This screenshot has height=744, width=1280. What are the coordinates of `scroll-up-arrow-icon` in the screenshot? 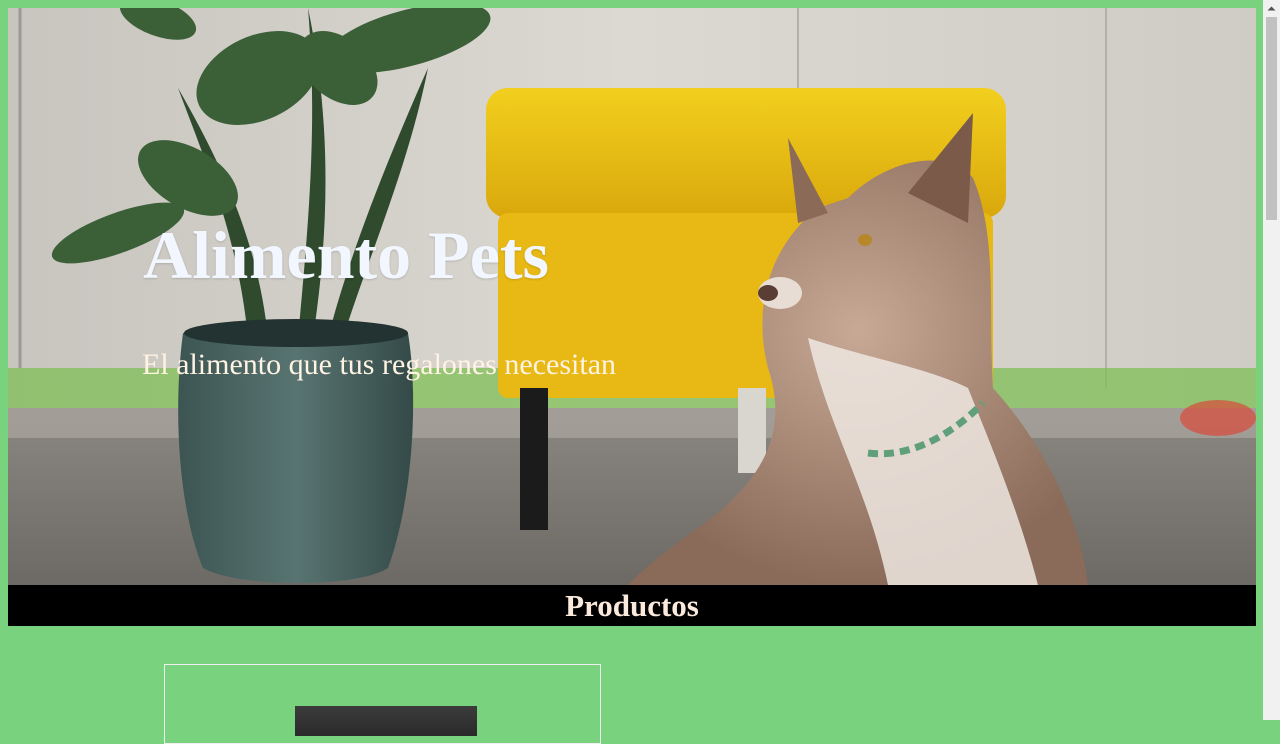 It's located at (1271, 8).